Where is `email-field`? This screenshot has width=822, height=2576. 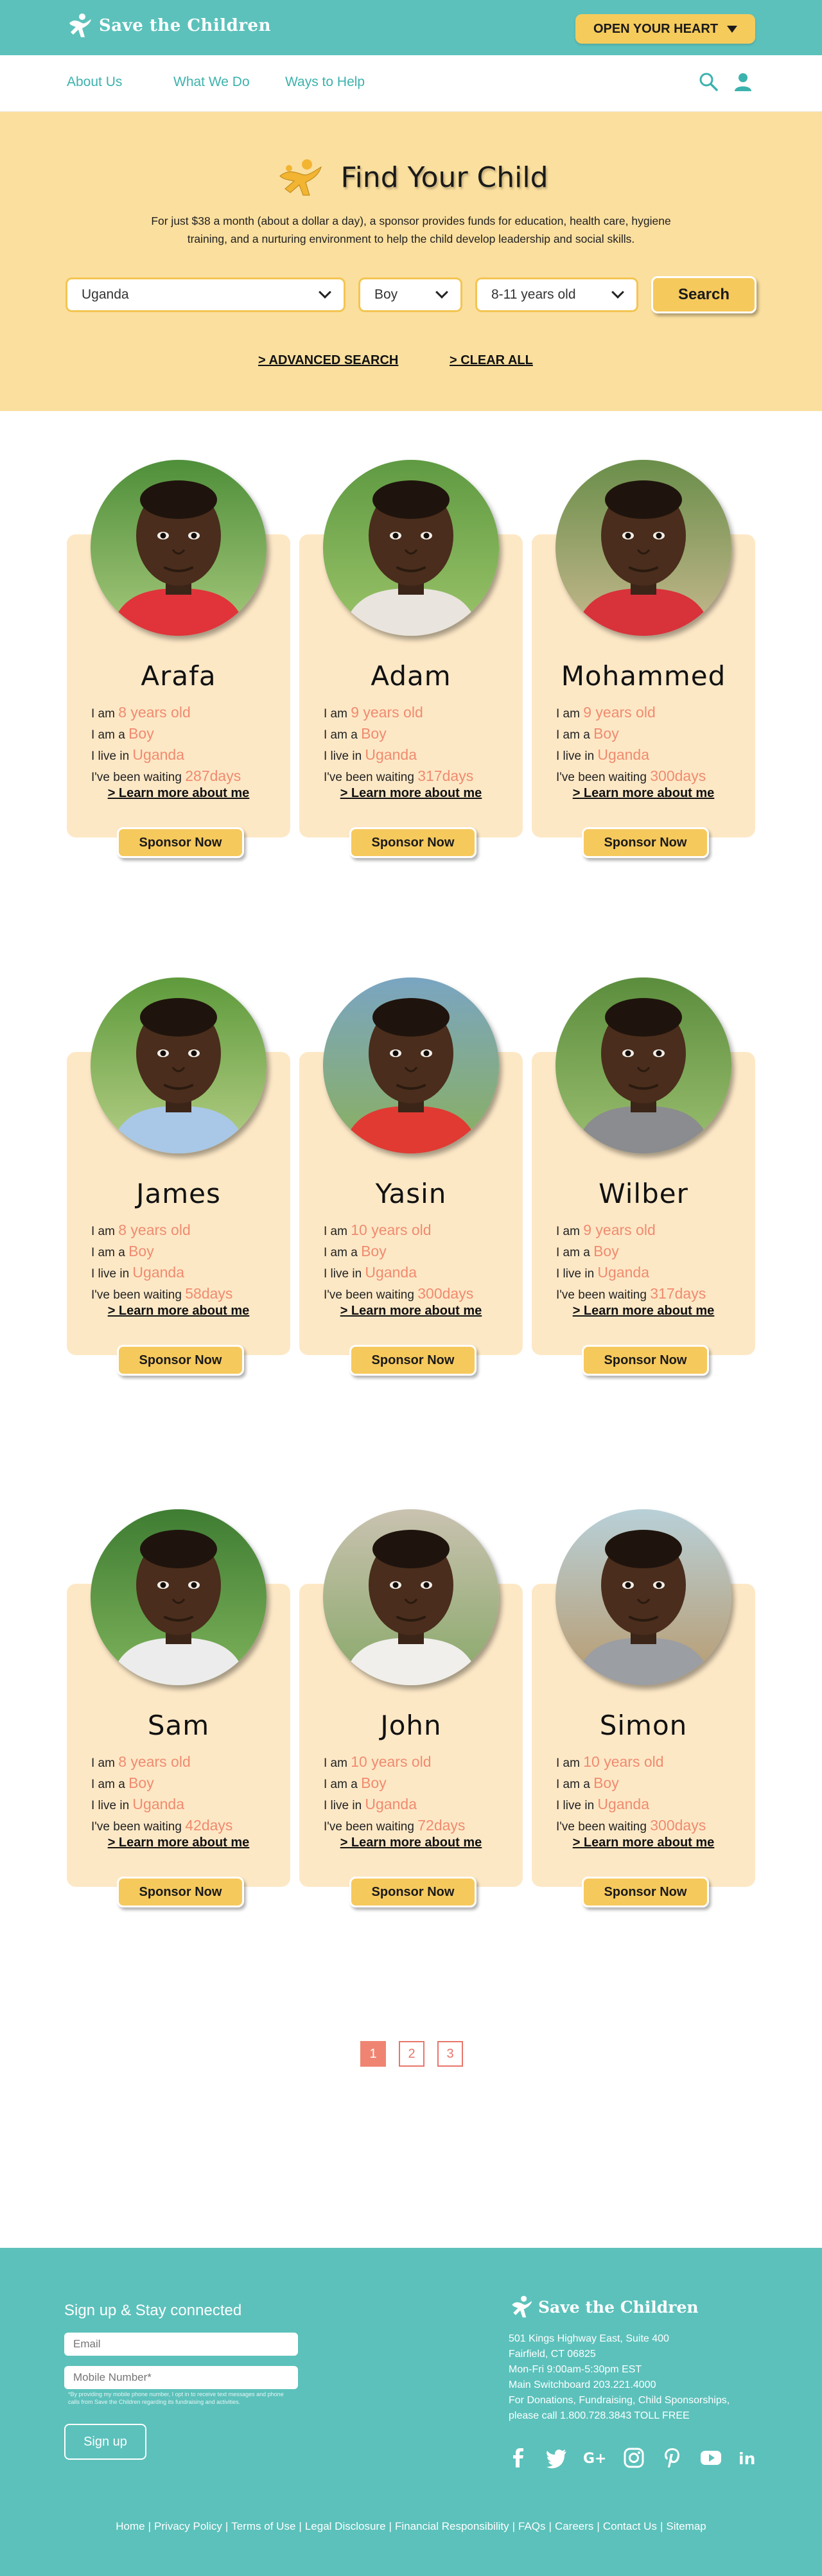
email-field is located at coordinates (181, 2344).